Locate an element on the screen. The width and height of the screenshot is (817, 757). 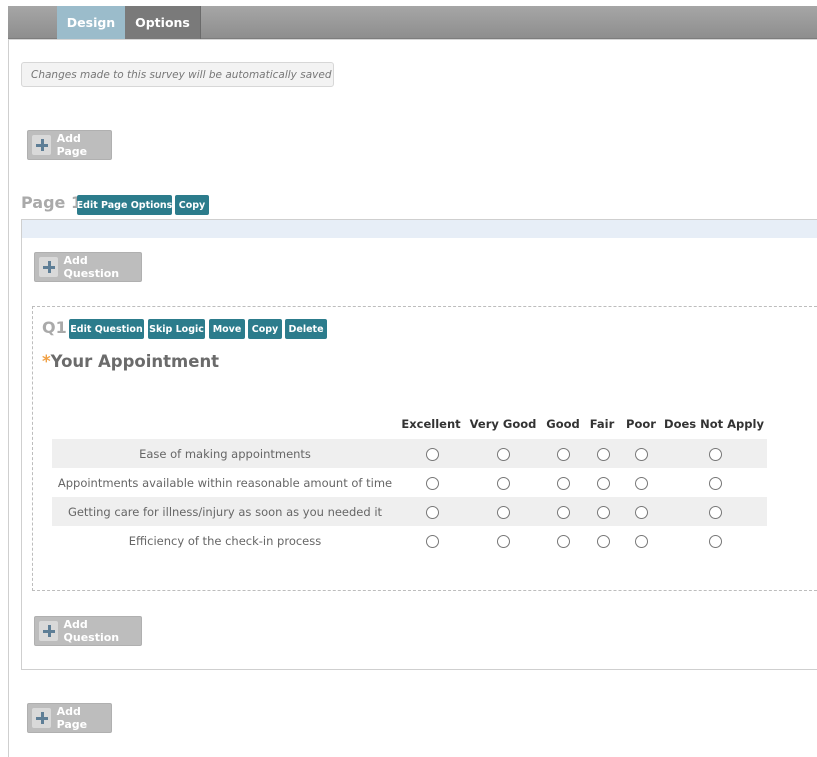
delete-question-button: Delete is located at coordinates (306, 329).